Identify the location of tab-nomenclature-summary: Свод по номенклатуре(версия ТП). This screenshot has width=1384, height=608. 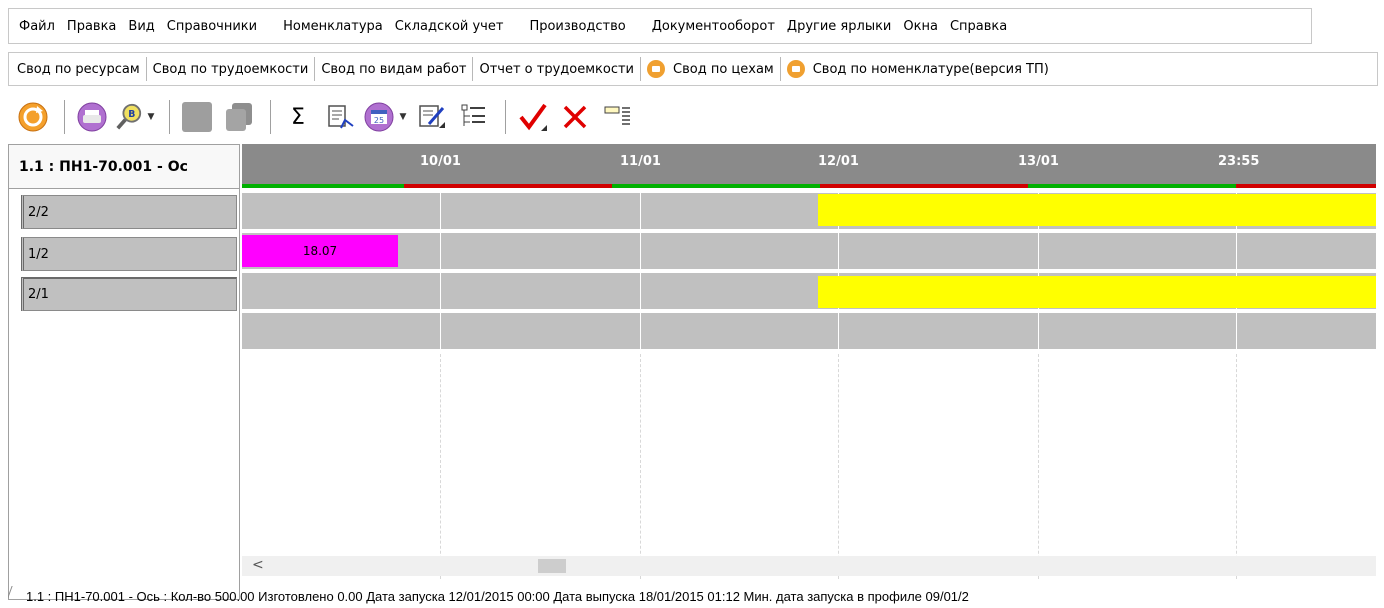
(918, 69).